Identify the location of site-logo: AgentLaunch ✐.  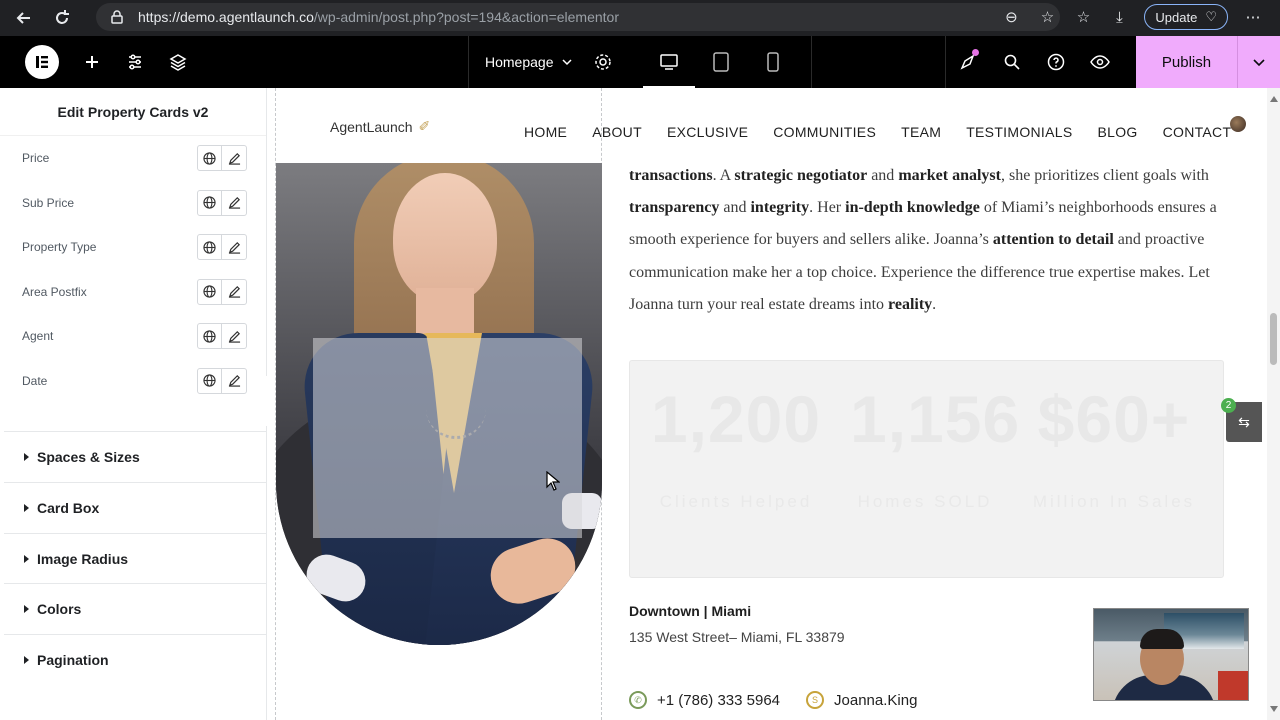
(380, 126).